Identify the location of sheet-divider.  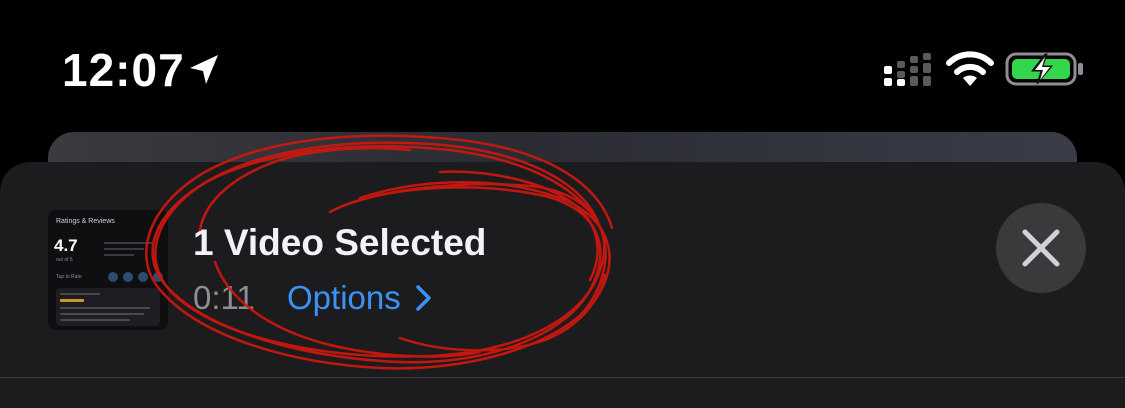
(562, 377).